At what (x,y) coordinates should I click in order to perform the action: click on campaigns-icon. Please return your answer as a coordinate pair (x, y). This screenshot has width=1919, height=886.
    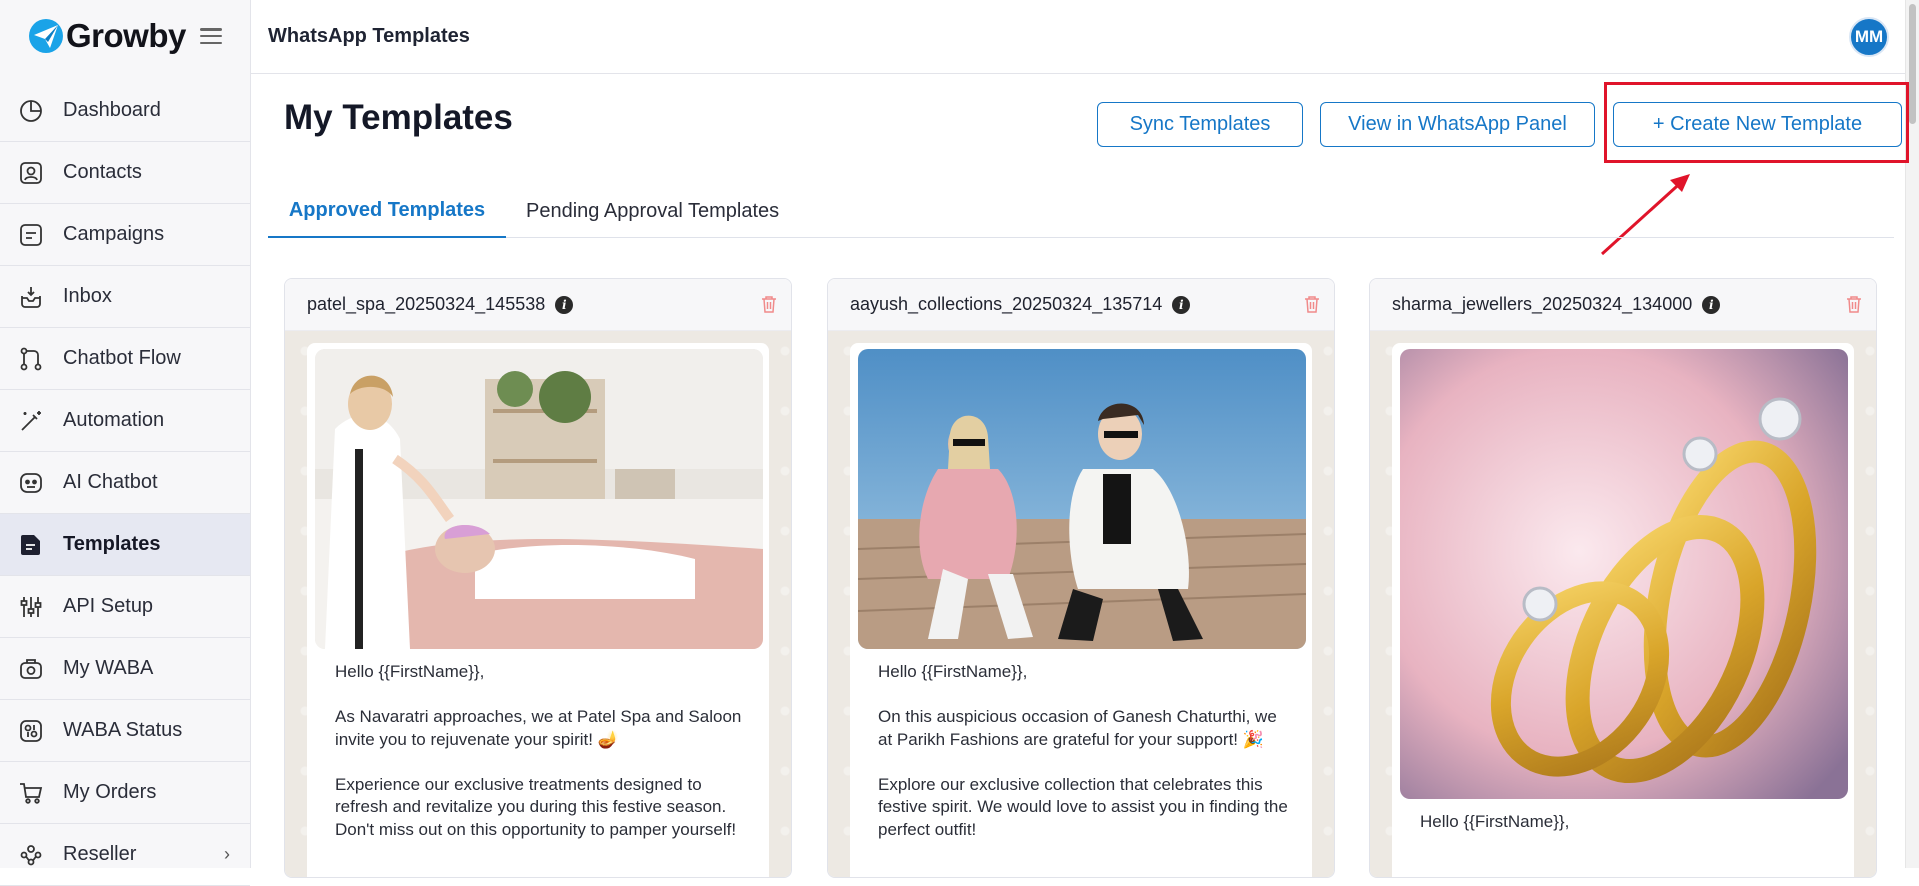
    Looking at the image, I should click on (31, 234).